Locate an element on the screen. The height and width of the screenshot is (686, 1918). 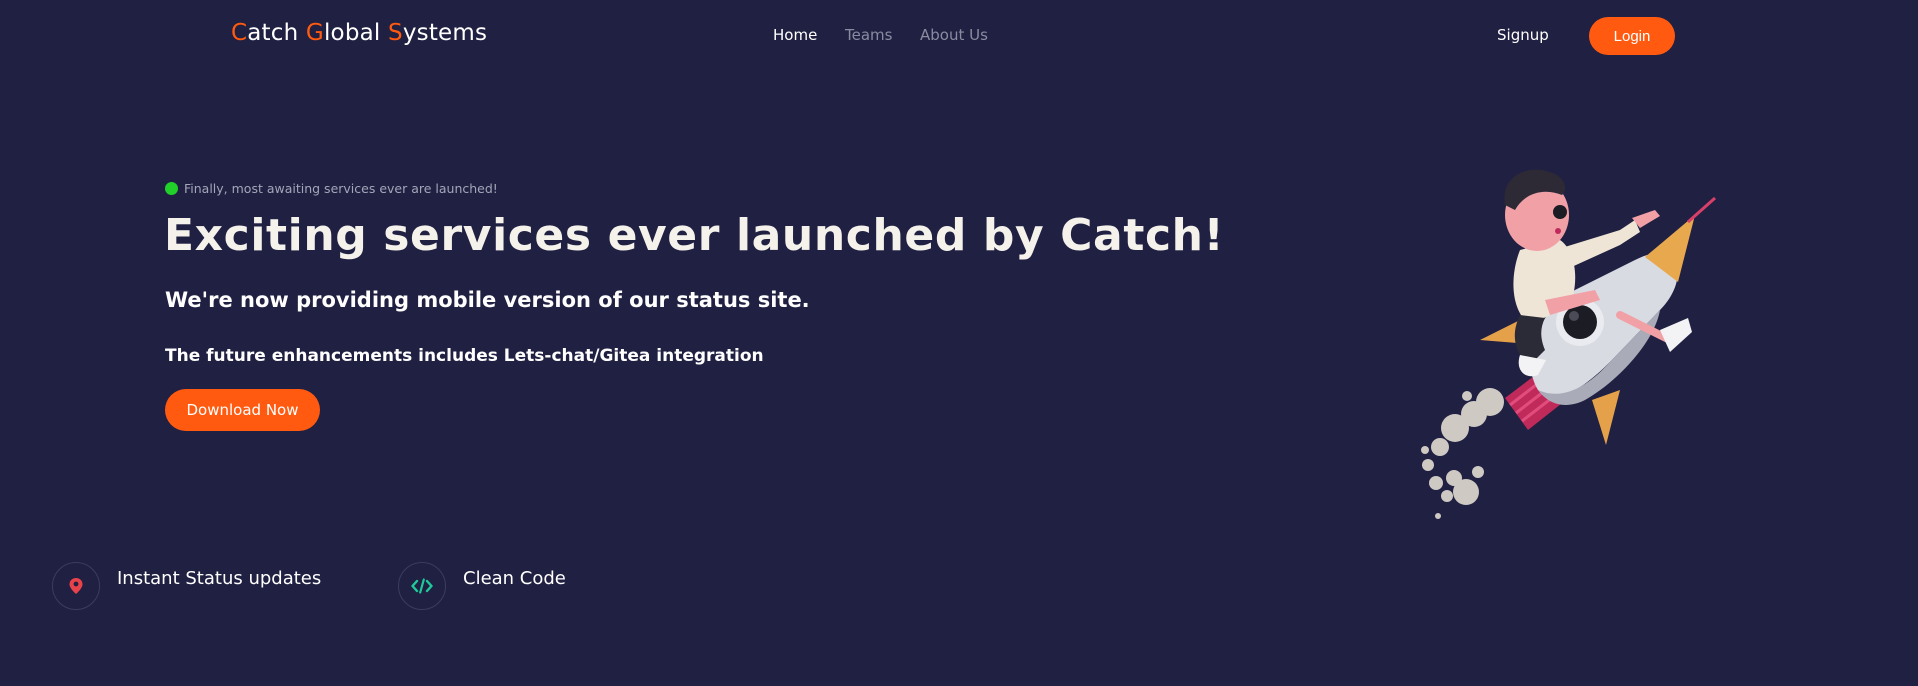
brand-logo: Catch Global Systems is located at coordinates (359, 33).